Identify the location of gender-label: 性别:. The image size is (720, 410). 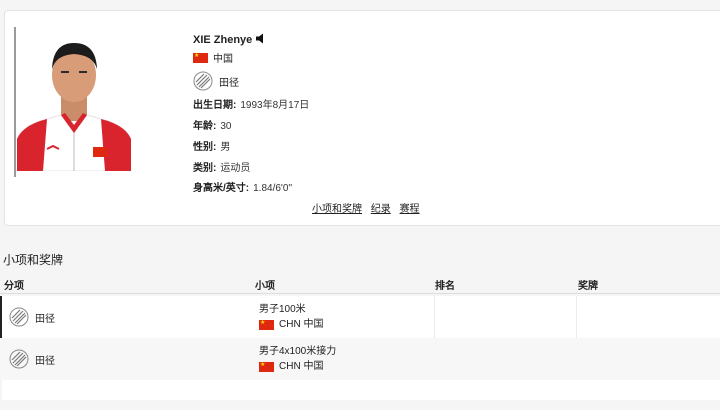
(205, 147).